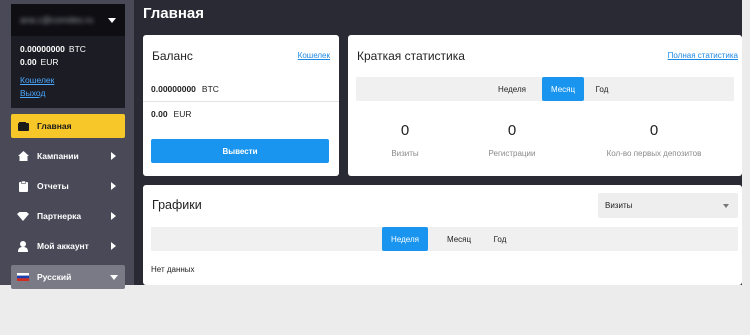  What do you see at coordinates (500, 239) in the screenshot?
I see `charts-tab-year: Год` at bounding box center [500, 239].